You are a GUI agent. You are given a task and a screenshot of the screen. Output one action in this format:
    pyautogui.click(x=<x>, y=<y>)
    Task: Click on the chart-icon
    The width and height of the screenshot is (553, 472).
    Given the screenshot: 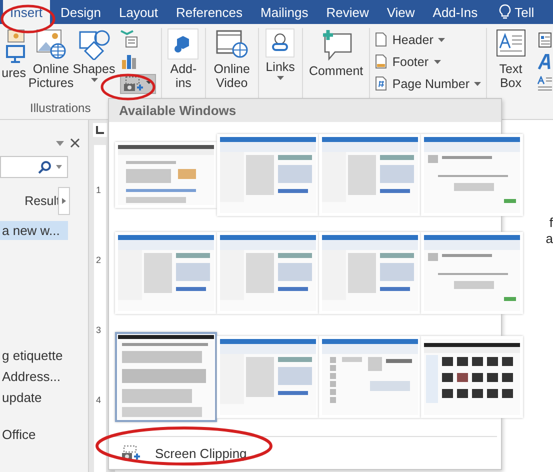 What is the action you would take?
    pyautogui.click(x=129, y=61)
    